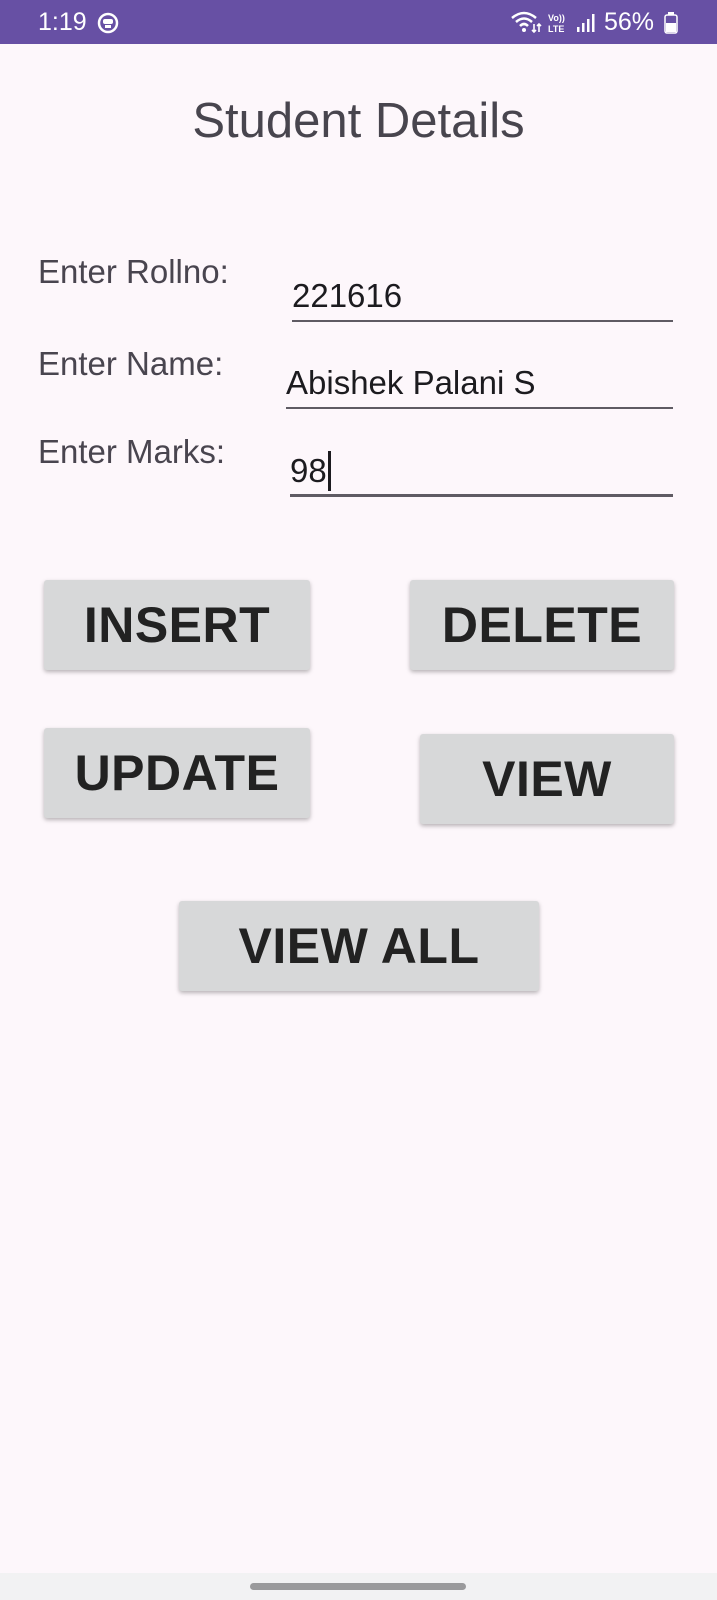 The width and height of the screenshot is (717, 1600). Describe the element at coordinates (62, 22) in the screenshot. I see `status-time: 1:19` at that location.